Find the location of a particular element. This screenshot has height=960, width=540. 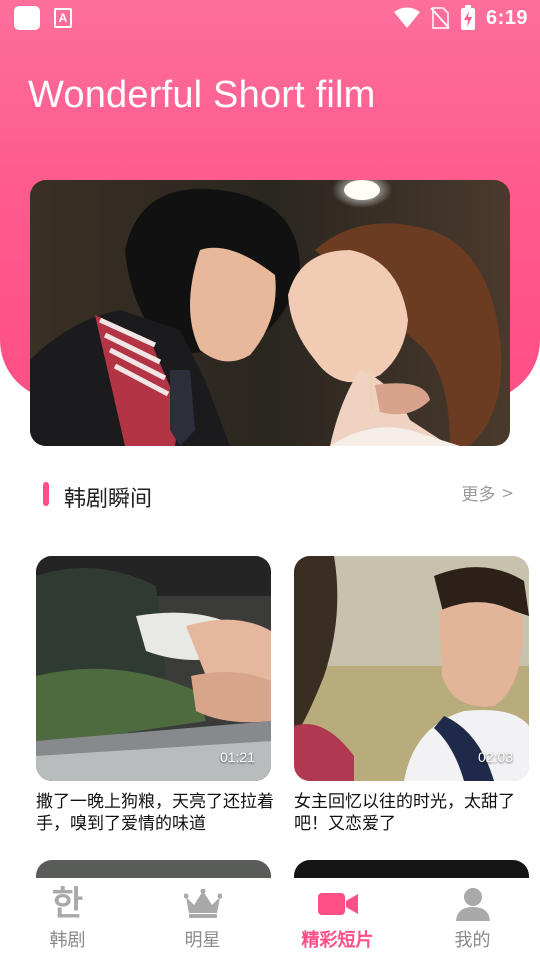

no-sim-icon is located at coordinates (440, 18).